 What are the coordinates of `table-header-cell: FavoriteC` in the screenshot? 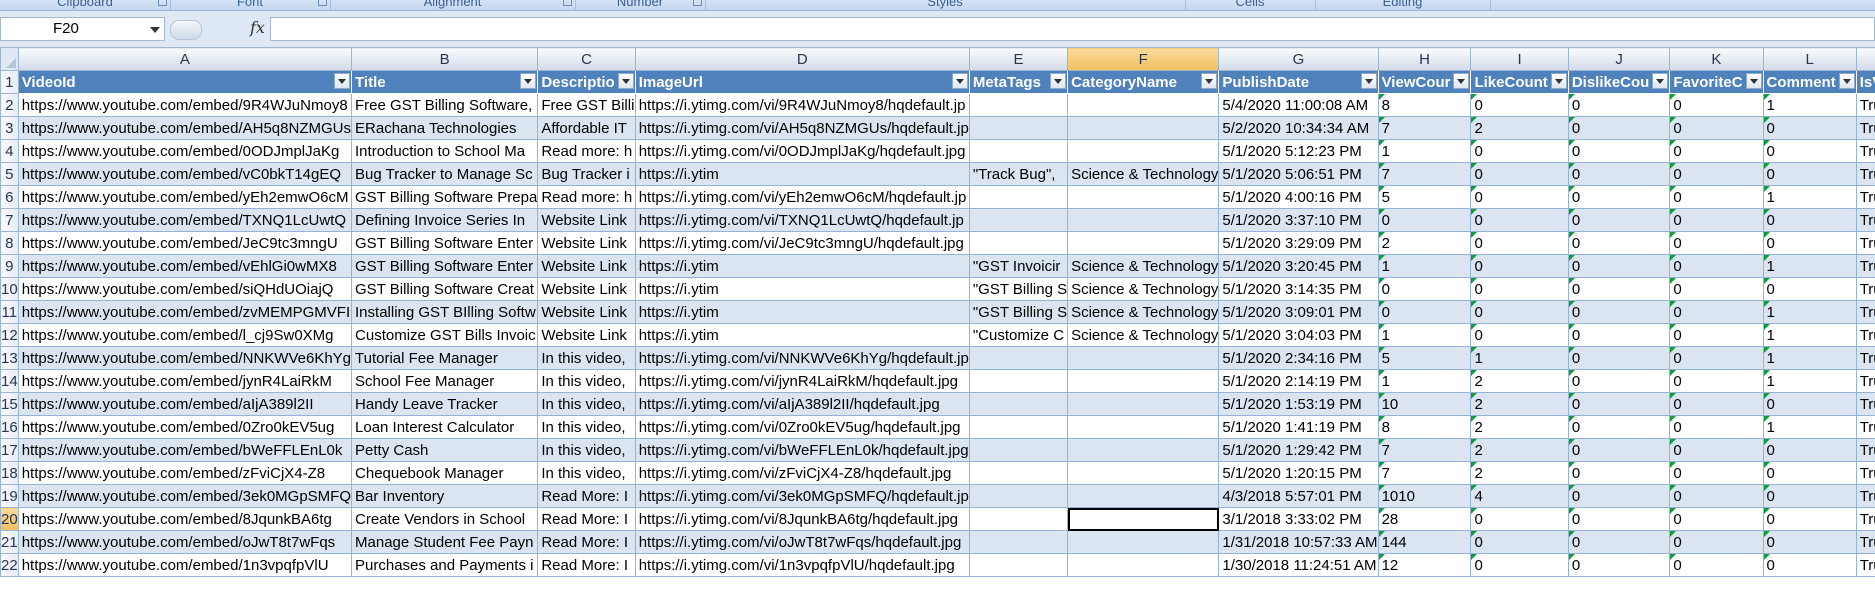 It's located at (1716, 82).